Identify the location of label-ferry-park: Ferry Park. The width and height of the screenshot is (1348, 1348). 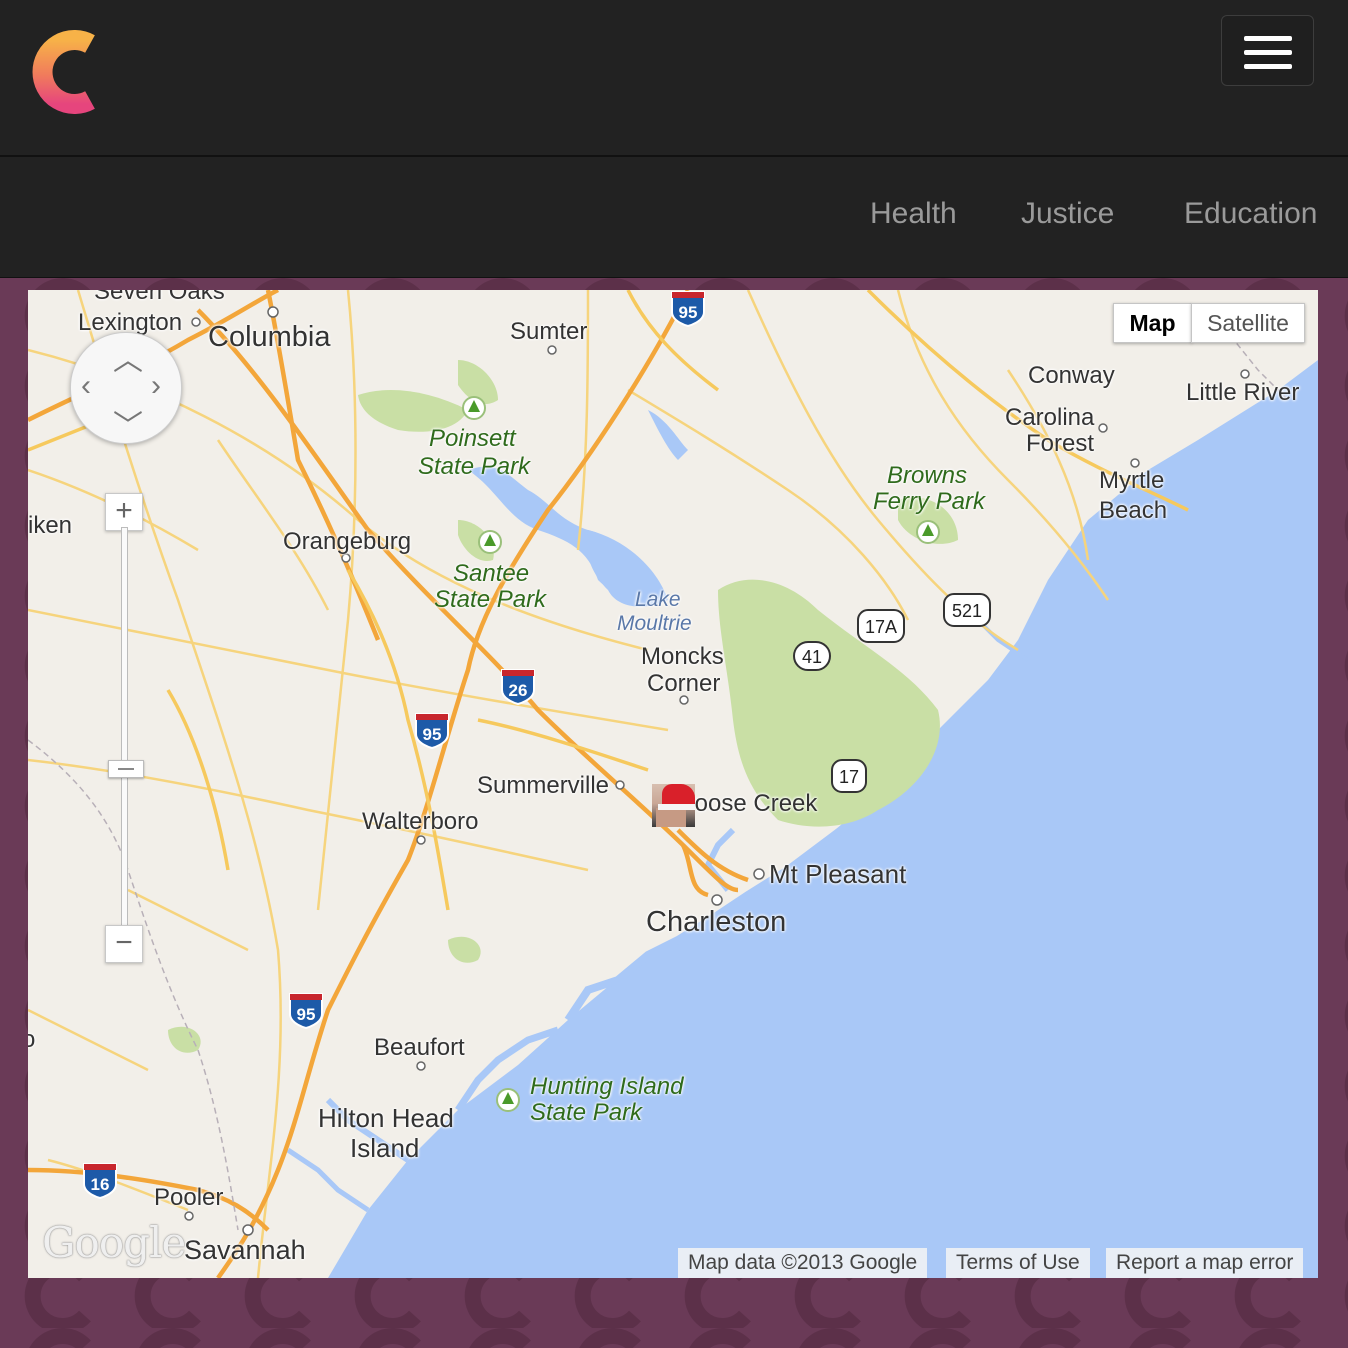
(929, 501).